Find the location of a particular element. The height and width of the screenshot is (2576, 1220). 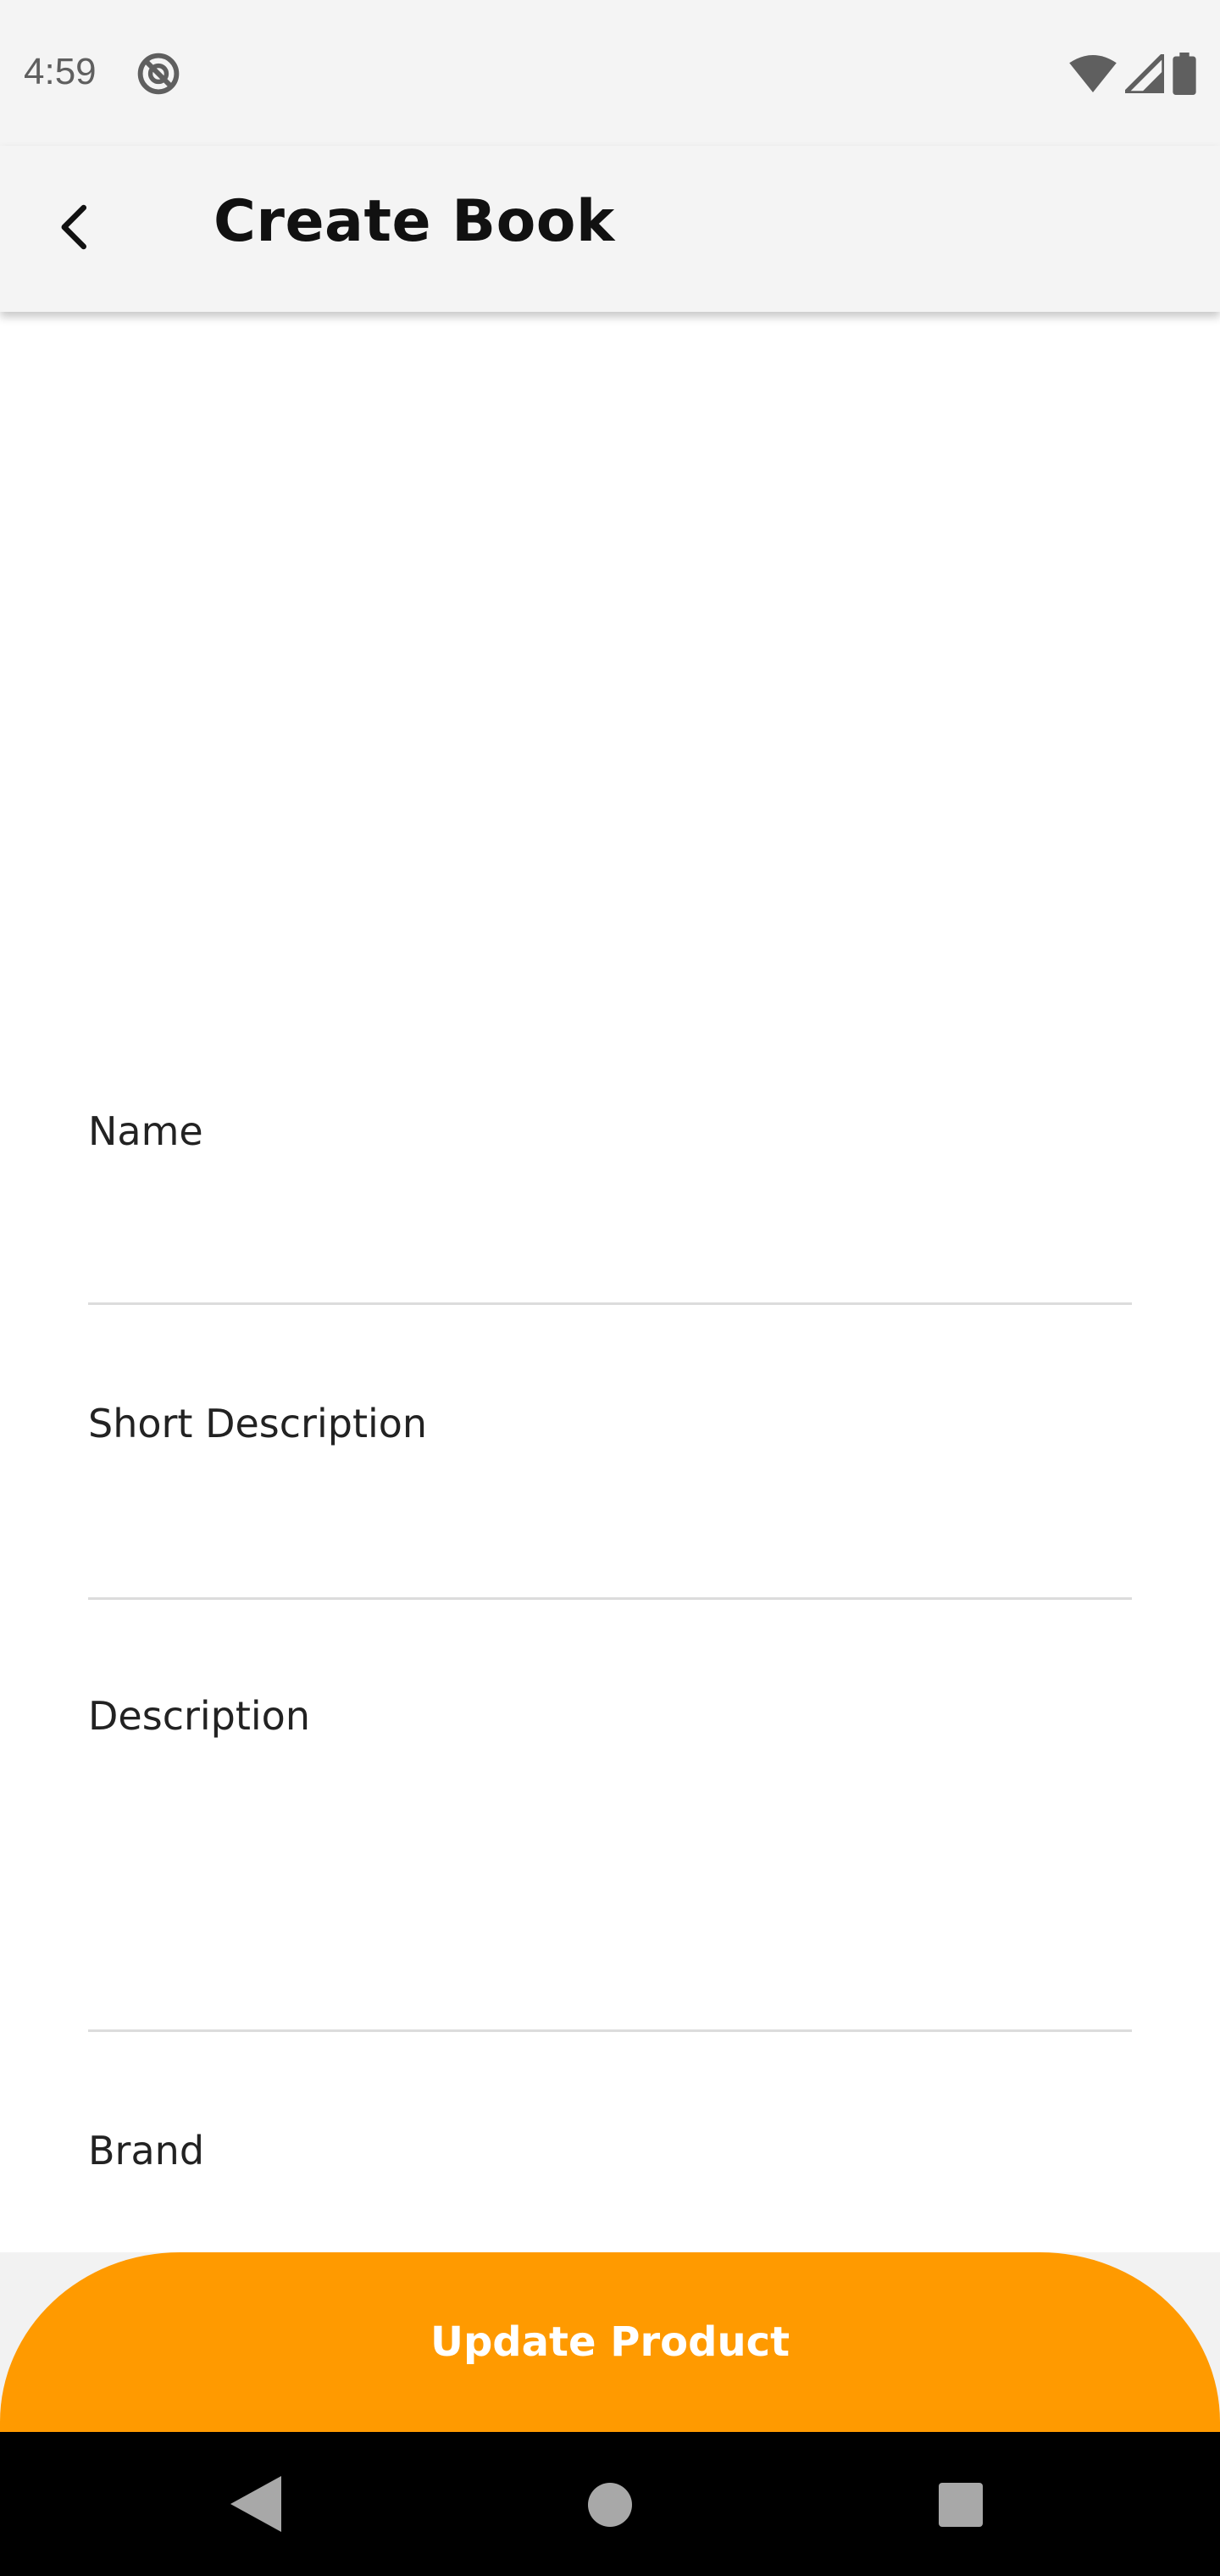

name-input is located at coordinates (610, 1264).